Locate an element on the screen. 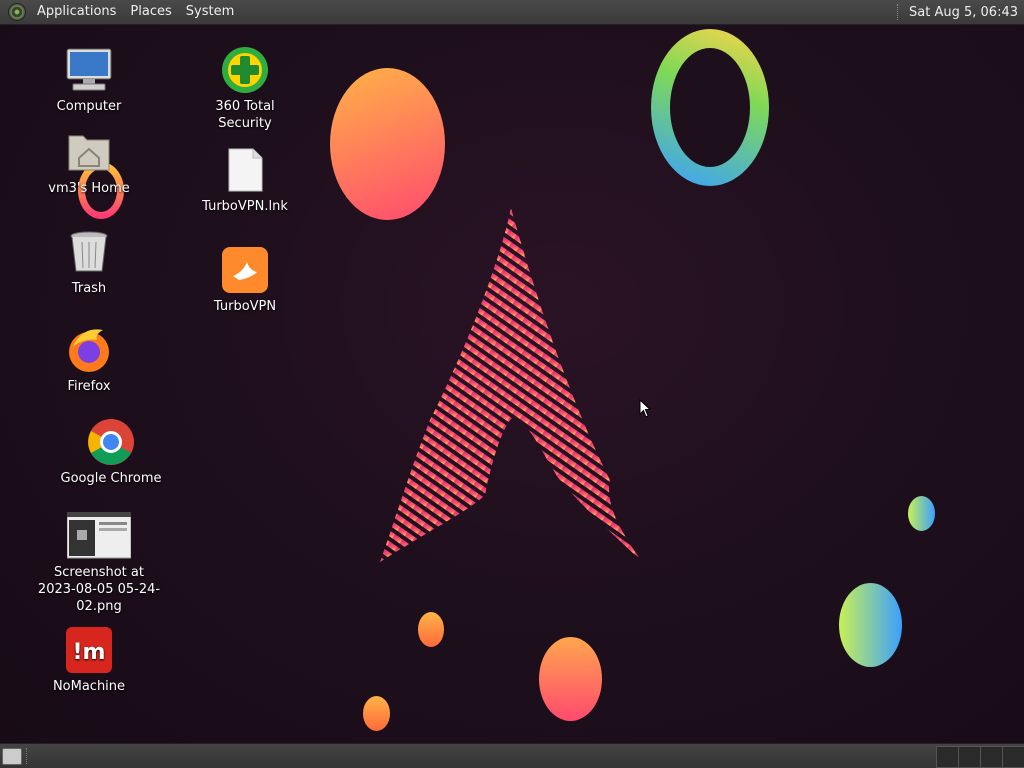 Image resolution: width=1024 pixels, height=768 pixels. desktop-icon-computer: Computer is located at coordinates (89, 80).